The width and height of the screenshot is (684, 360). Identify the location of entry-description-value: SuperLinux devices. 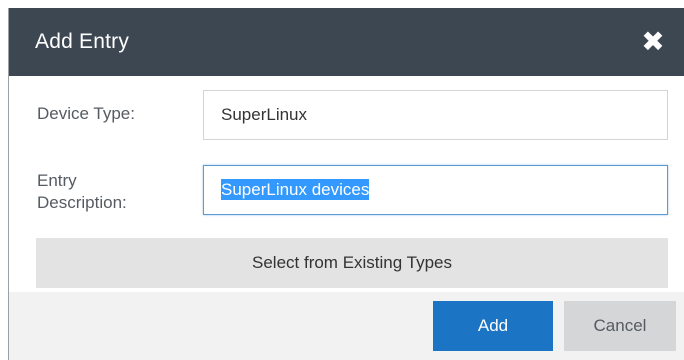
(295, 189).